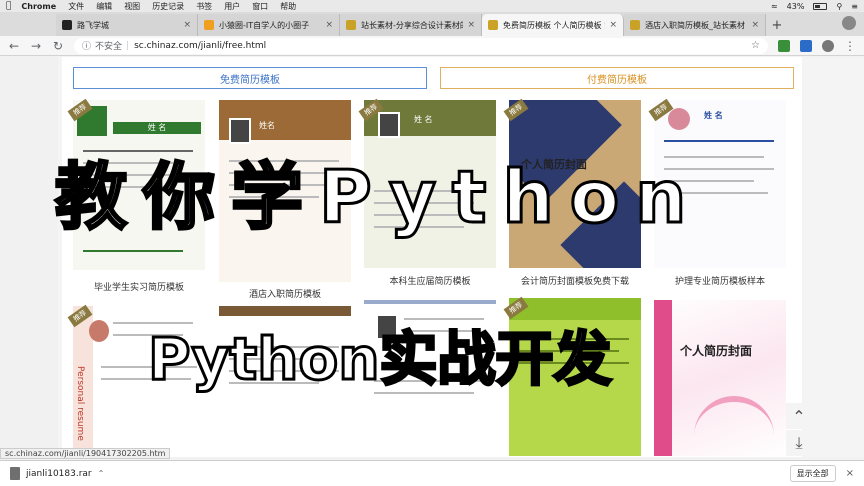 The image size is (864, 486). I want to click on tab-title: 路飞学城, so click(93, 25).